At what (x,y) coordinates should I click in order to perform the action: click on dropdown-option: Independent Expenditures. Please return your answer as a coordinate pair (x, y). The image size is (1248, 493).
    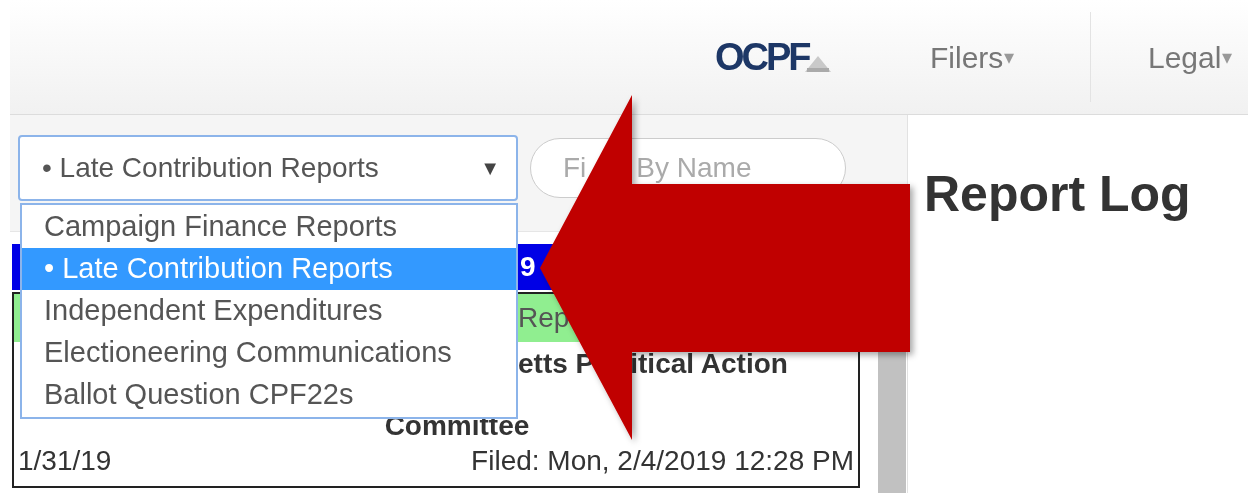
    Looking at the image, I should click on (269, 311).